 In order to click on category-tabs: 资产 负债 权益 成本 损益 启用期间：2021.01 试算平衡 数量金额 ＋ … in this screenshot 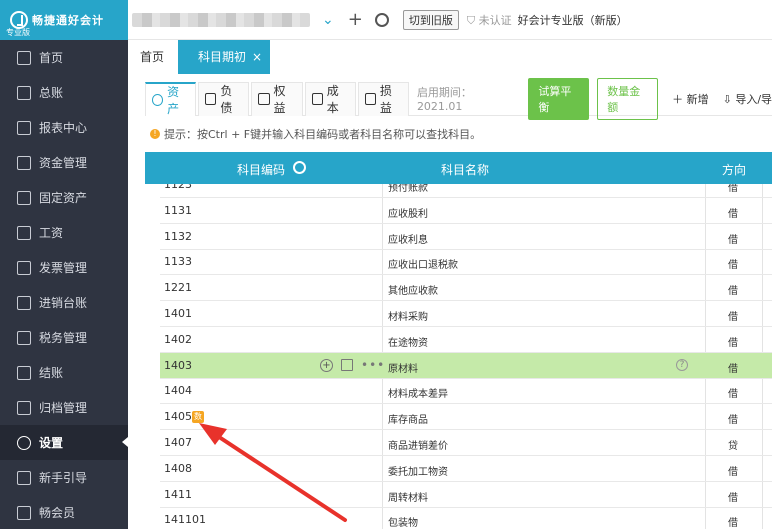, I will do `click(458, 98)`.